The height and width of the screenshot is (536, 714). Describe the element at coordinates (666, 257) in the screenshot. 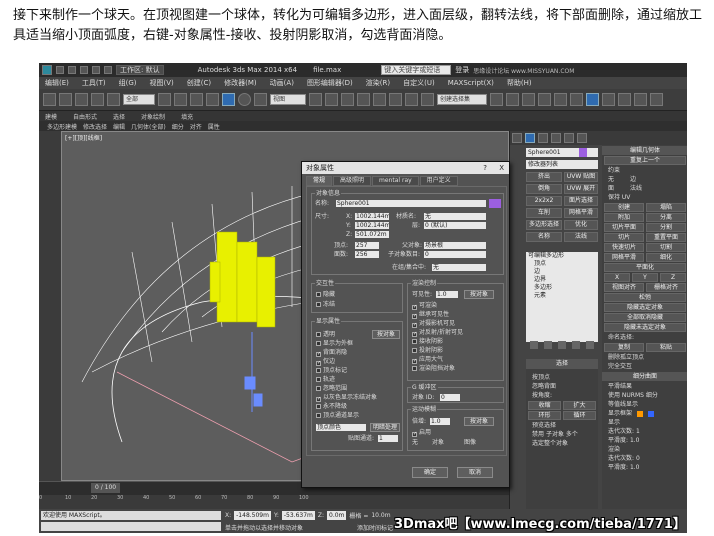

I see `tessellate-button: 细化` at that location.